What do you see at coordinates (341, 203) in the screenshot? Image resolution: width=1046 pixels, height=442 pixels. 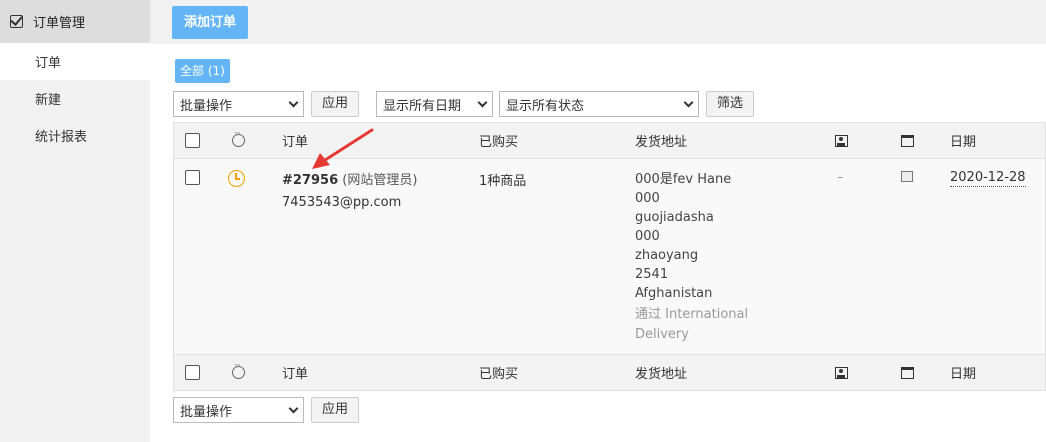 I see `order-email: 7453543@pp.com` at bounding box center [341, 203].